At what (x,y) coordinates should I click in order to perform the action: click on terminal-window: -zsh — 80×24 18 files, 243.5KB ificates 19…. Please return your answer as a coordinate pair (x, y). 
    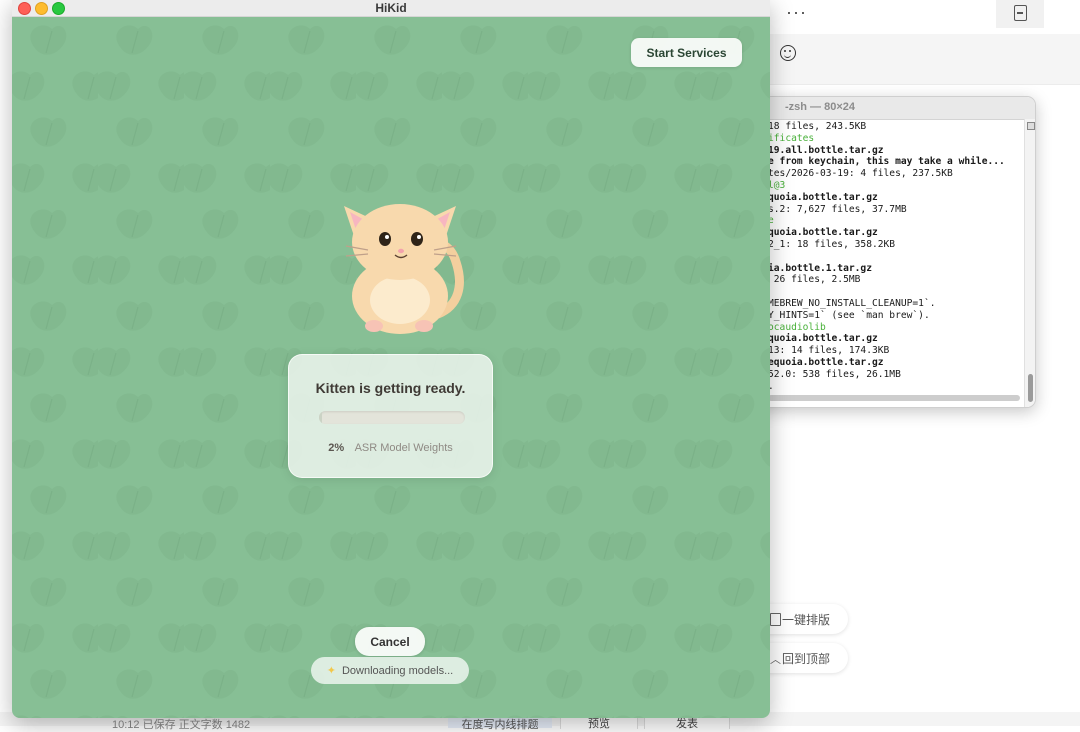
    Looking at the image, I should click on (888, 252).